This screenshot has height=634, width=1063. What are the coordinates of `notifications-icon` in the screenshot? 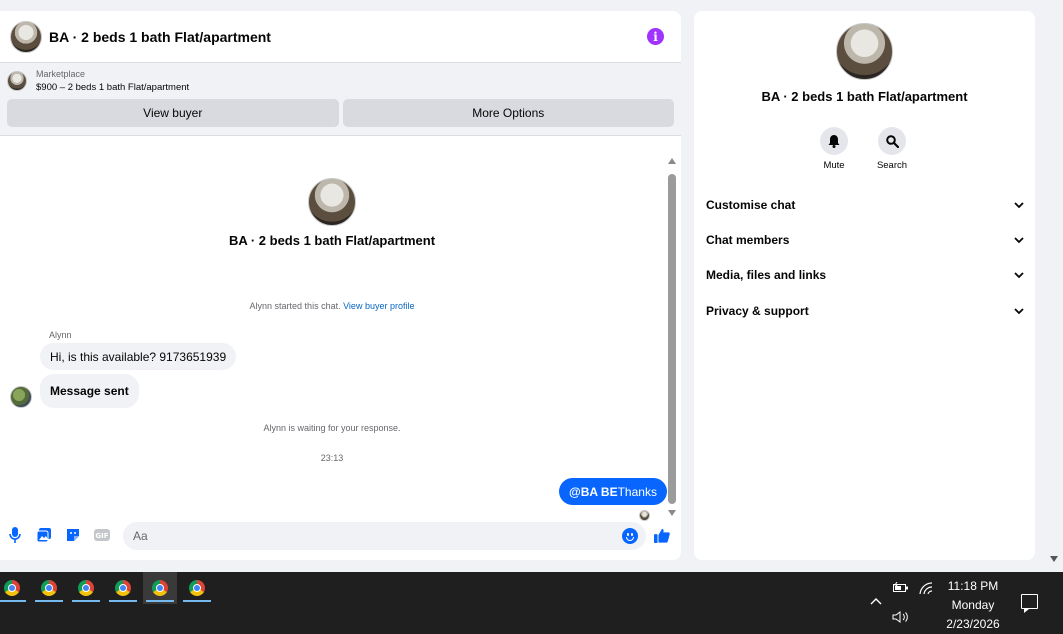 It's located at (1029, 603).